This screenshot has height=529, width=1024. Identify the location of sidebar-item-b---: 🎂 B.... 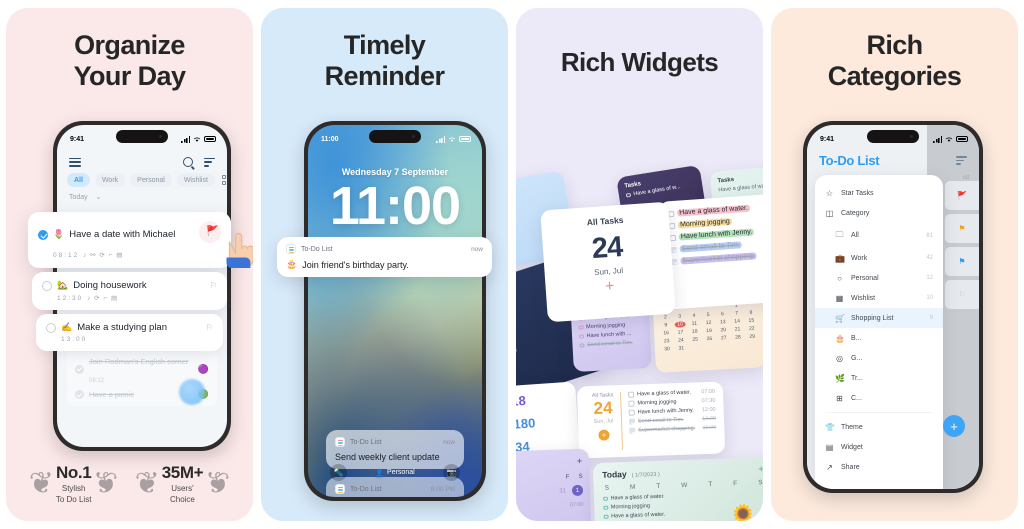
(879, 338).